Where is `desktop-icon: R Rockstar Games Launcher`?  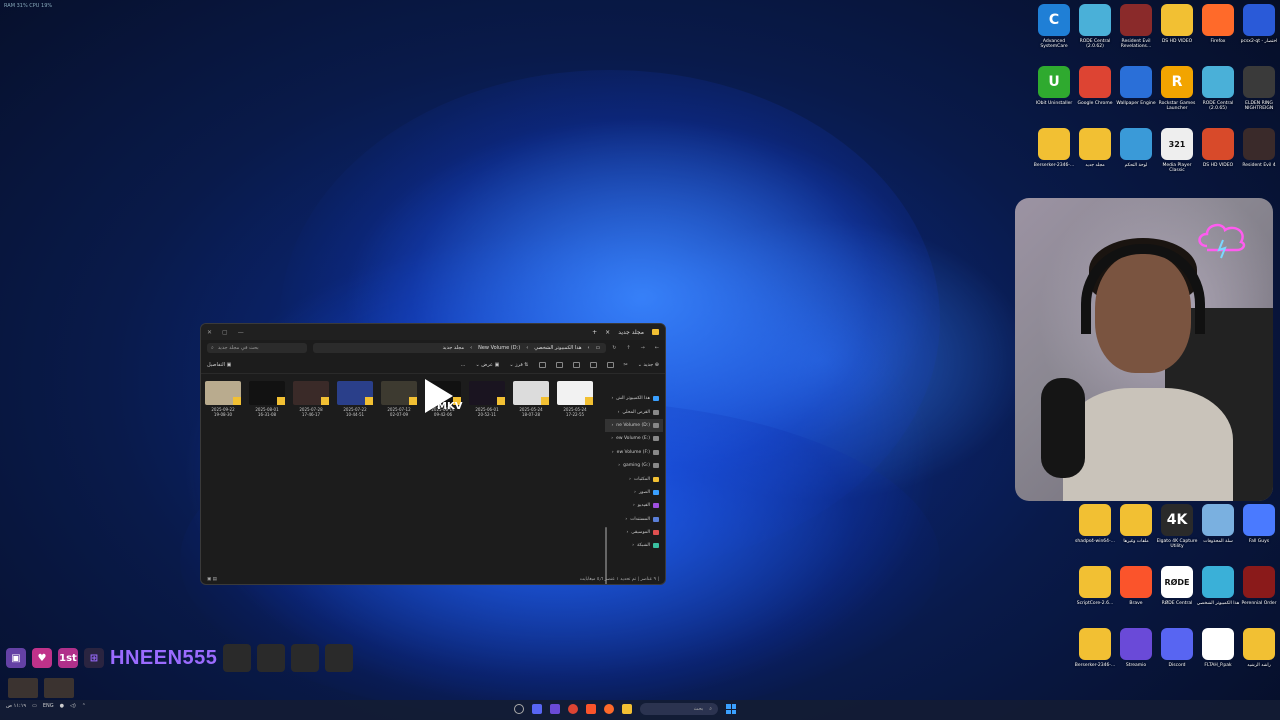
desktop-icon: R Rockstar Games Launcher is located at coordinates (1177, 94).